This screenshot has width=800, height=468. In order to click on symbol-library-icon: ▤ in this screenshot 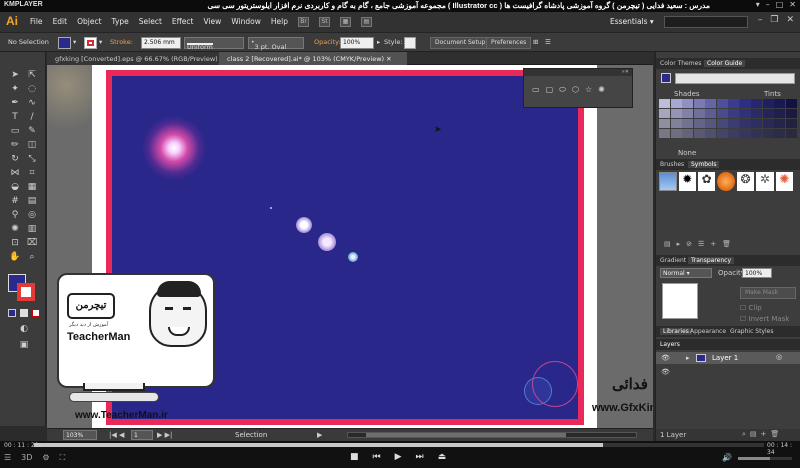, I will do `click(670, 244)`.